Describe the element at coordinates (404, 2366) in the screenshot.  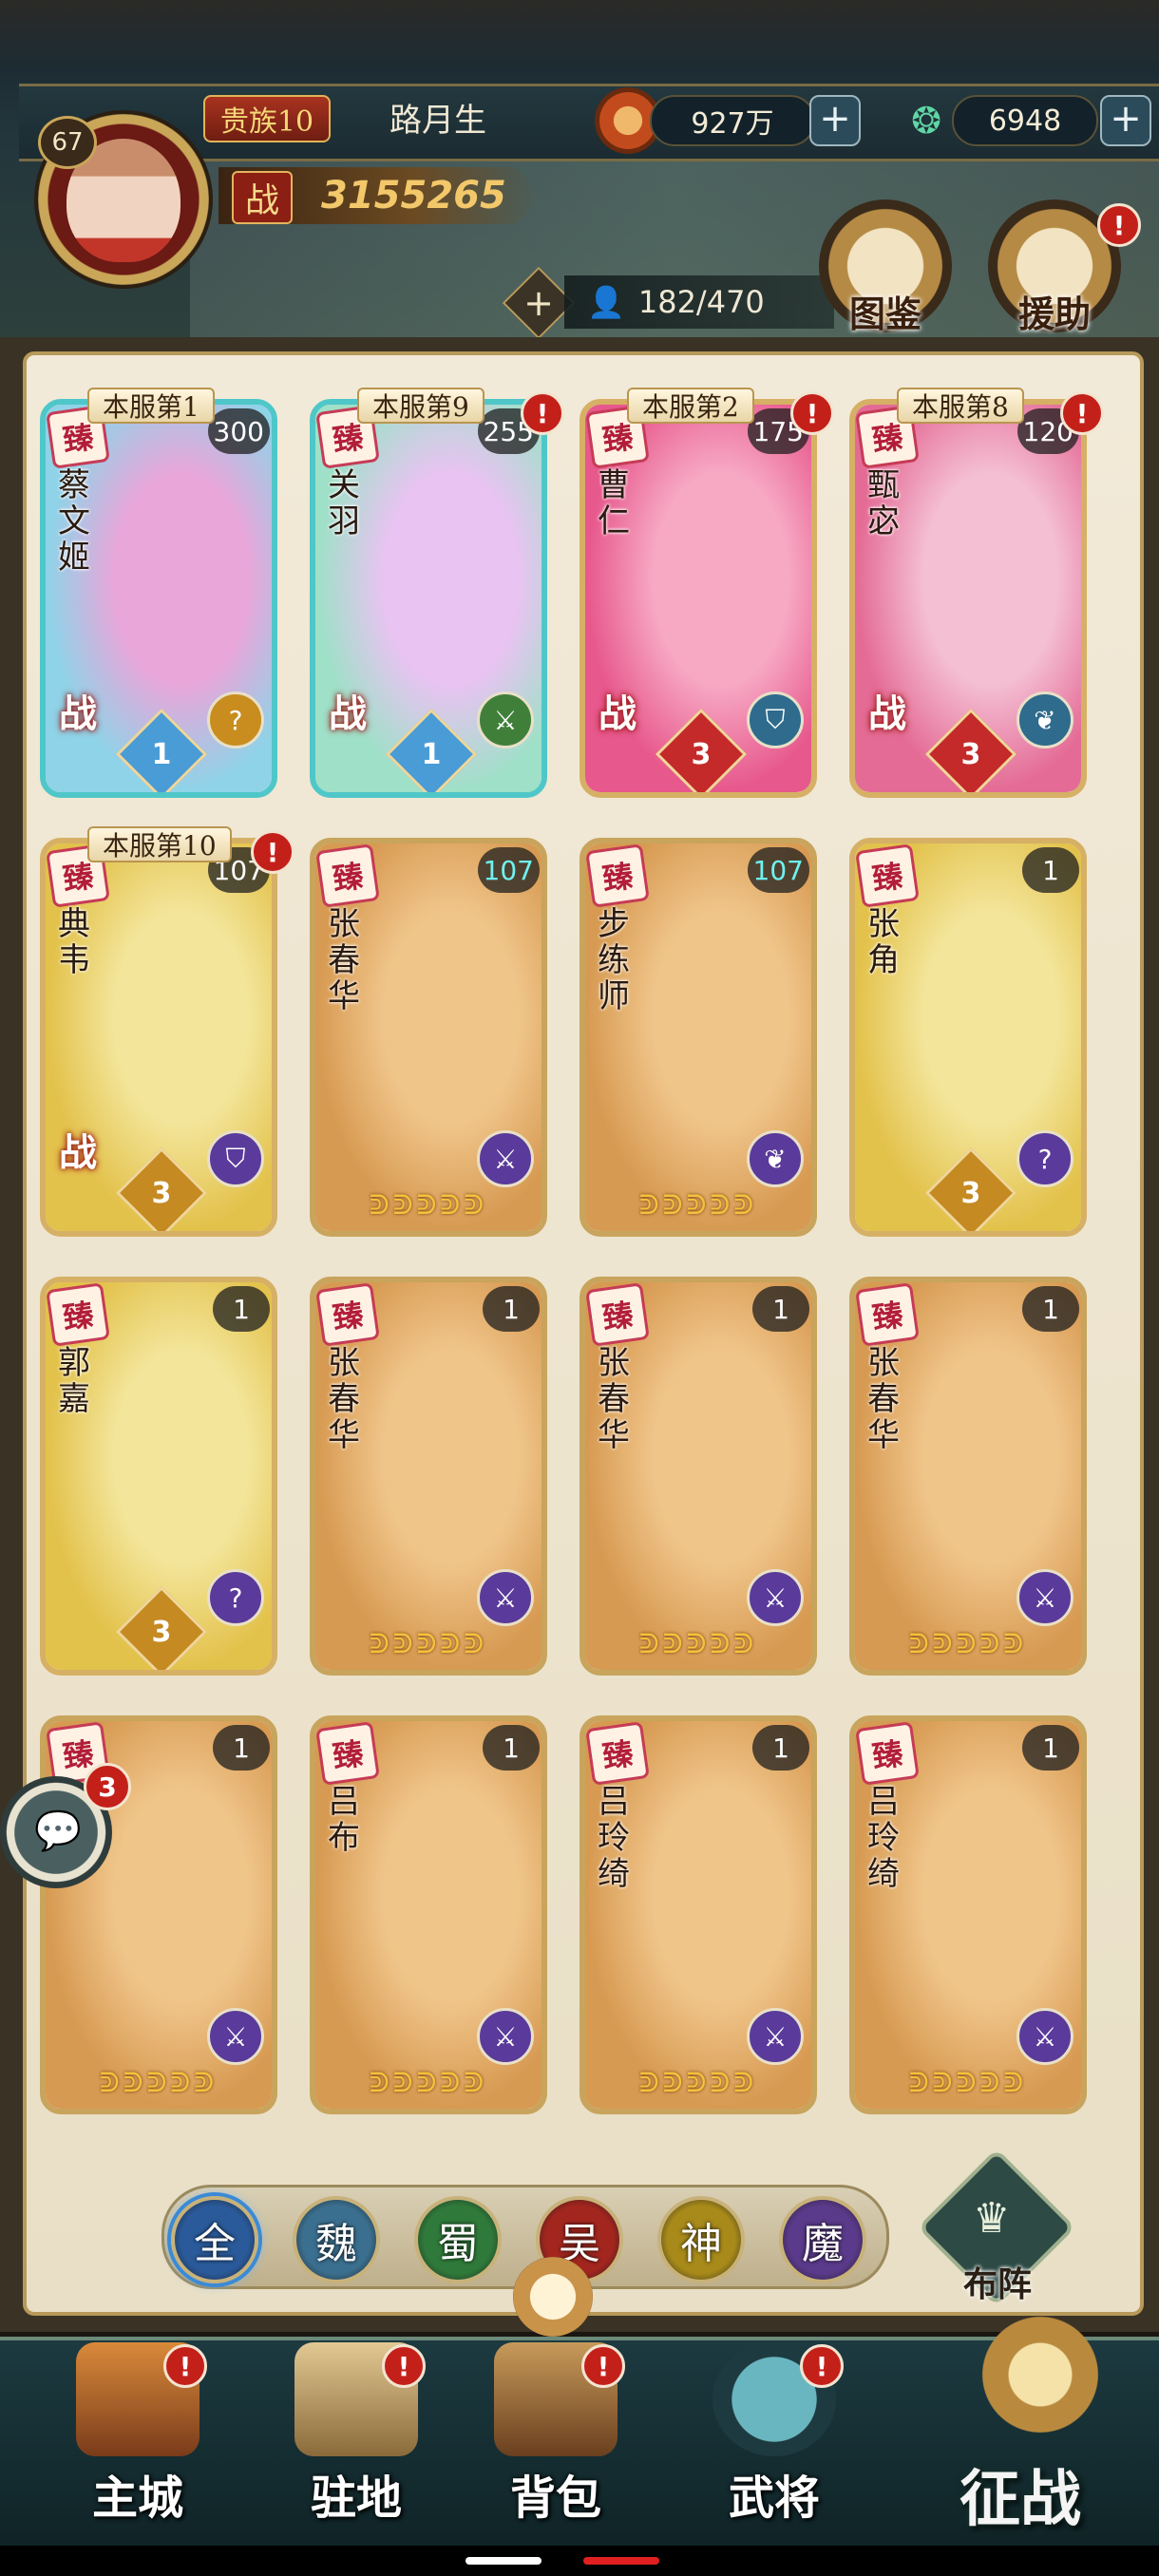
I see `garrison-alert: !` at that location.